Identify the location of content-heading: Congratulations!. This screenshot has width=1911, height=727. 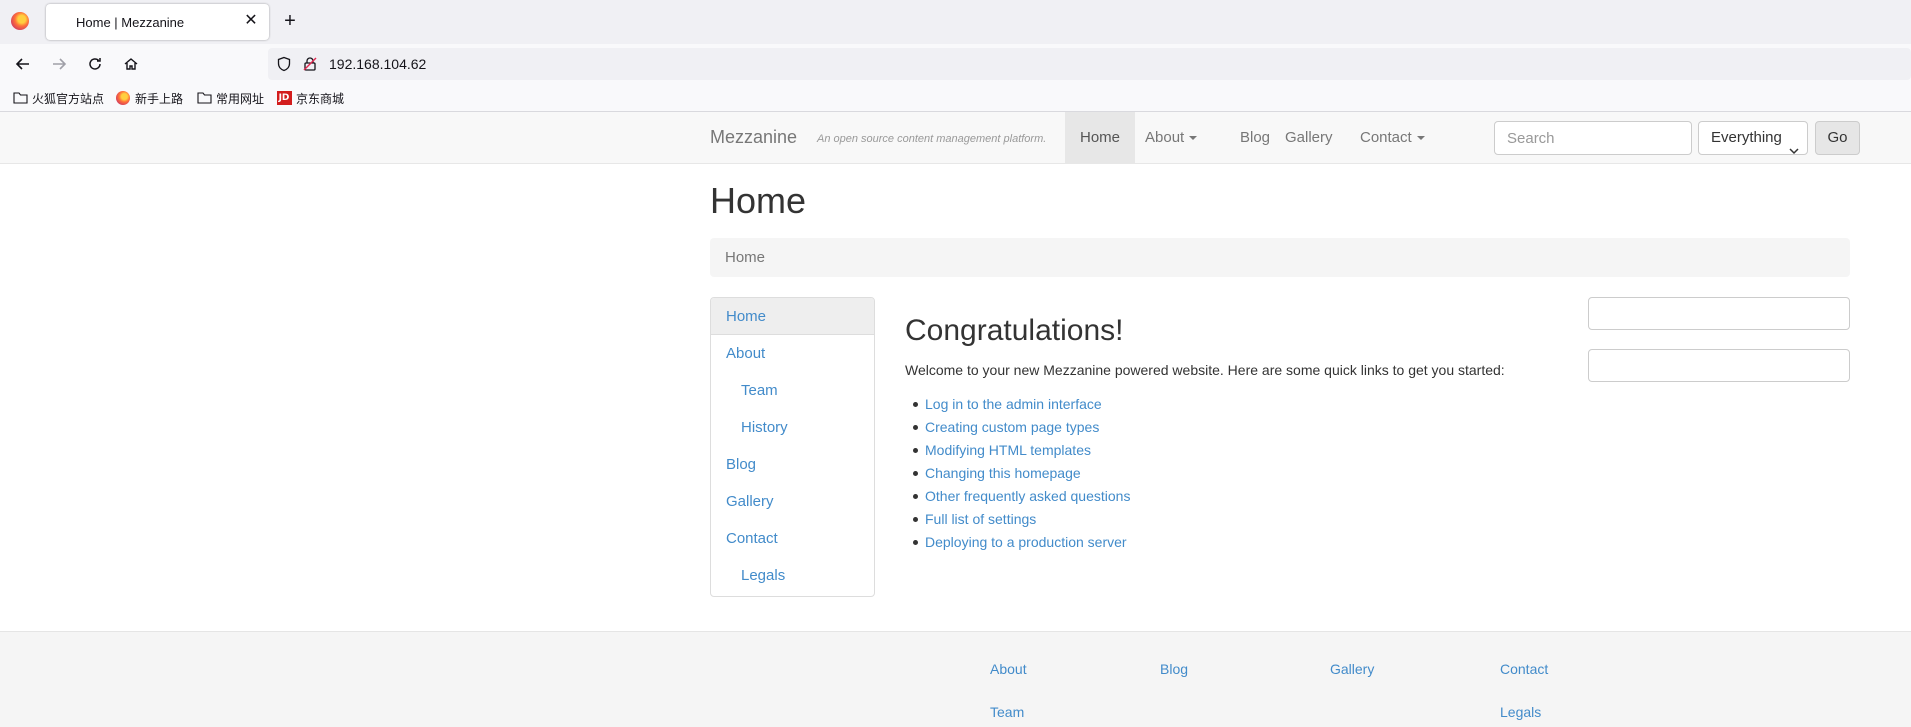
(1014, 330).